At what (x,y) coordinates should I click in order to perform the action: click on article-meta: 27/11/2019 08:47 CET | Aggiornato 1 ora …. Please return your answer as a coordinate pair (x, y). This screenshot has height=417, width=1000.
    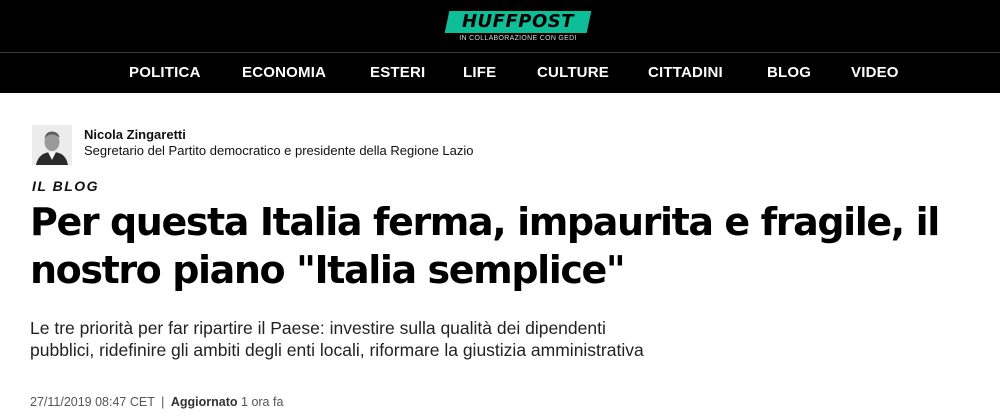
    Looking at the image, I should click on (156, 402).